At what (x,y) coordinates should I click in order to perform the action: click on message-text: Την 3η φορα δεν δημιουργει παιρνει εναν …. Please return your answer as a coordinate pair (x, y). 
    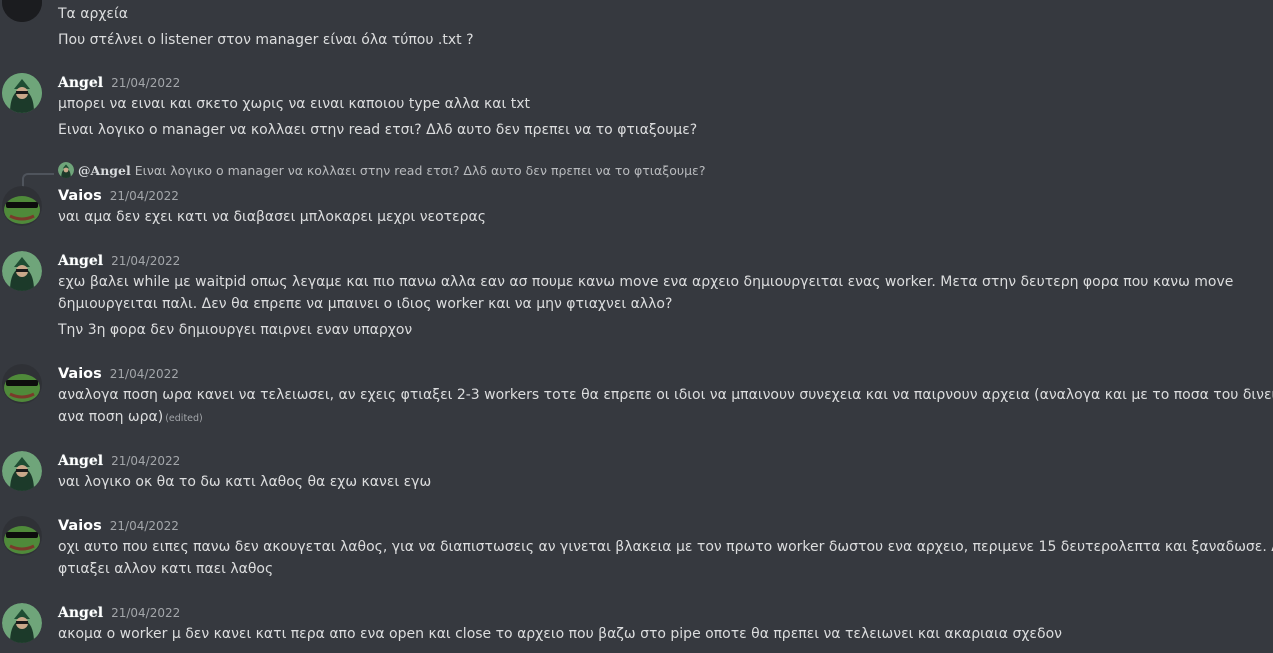
    Looking at the image, I should click on (235, 330).